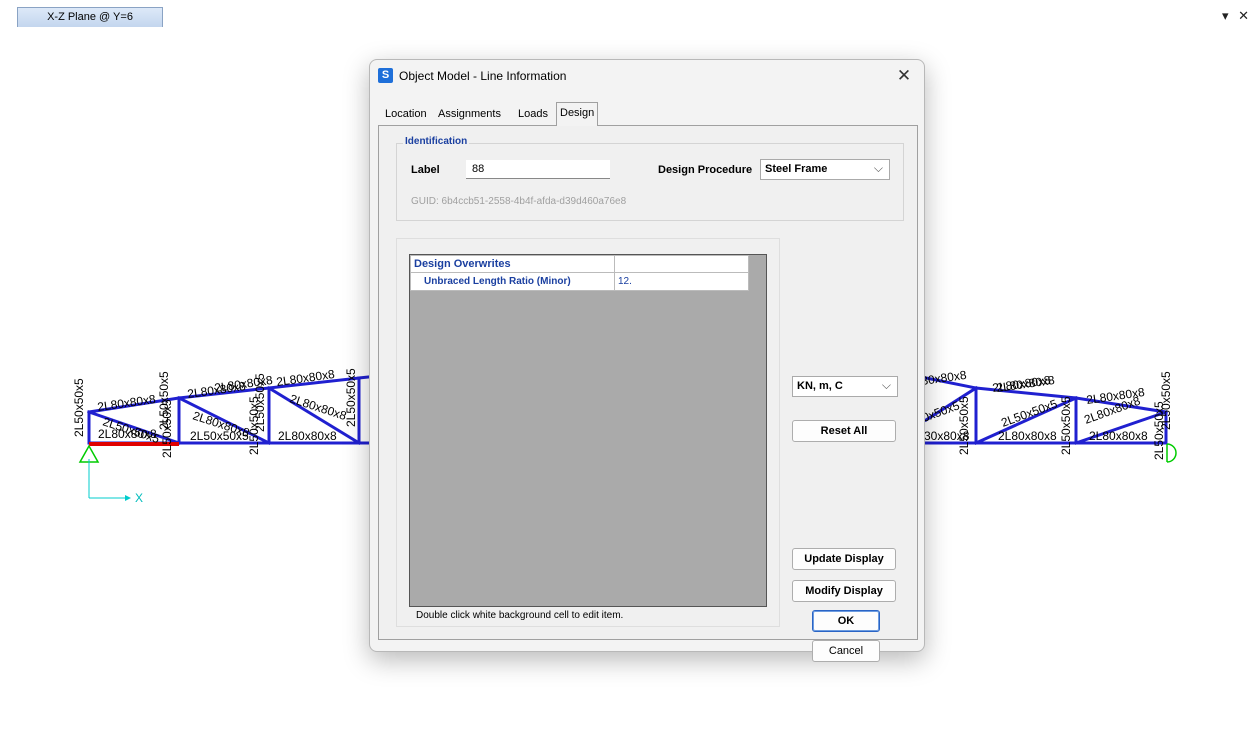 The image size is (1257, 749). I want to click on overwrites-header: Design Overwrites, so click(512, 264).